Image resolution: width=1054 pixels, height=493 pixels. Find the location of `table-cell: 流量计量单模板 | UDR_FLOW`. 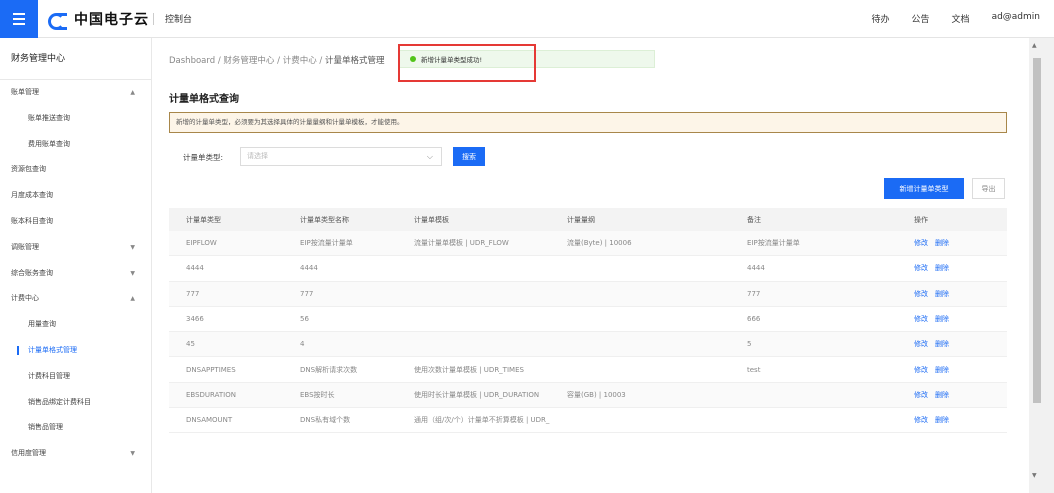

table-cell: 流量计量单模板 | UDR_FLOW is located at coordinates (461, 243).